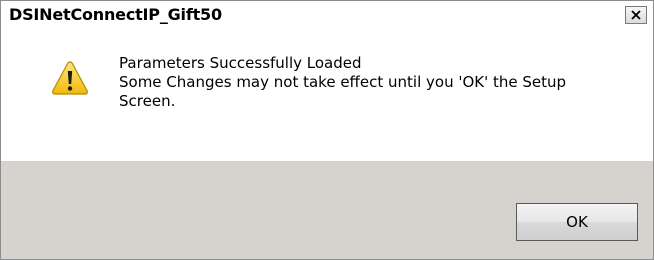 This screenshot has width=654, height=260. I want to click on message-line-3: Screen., so click(147, 101).